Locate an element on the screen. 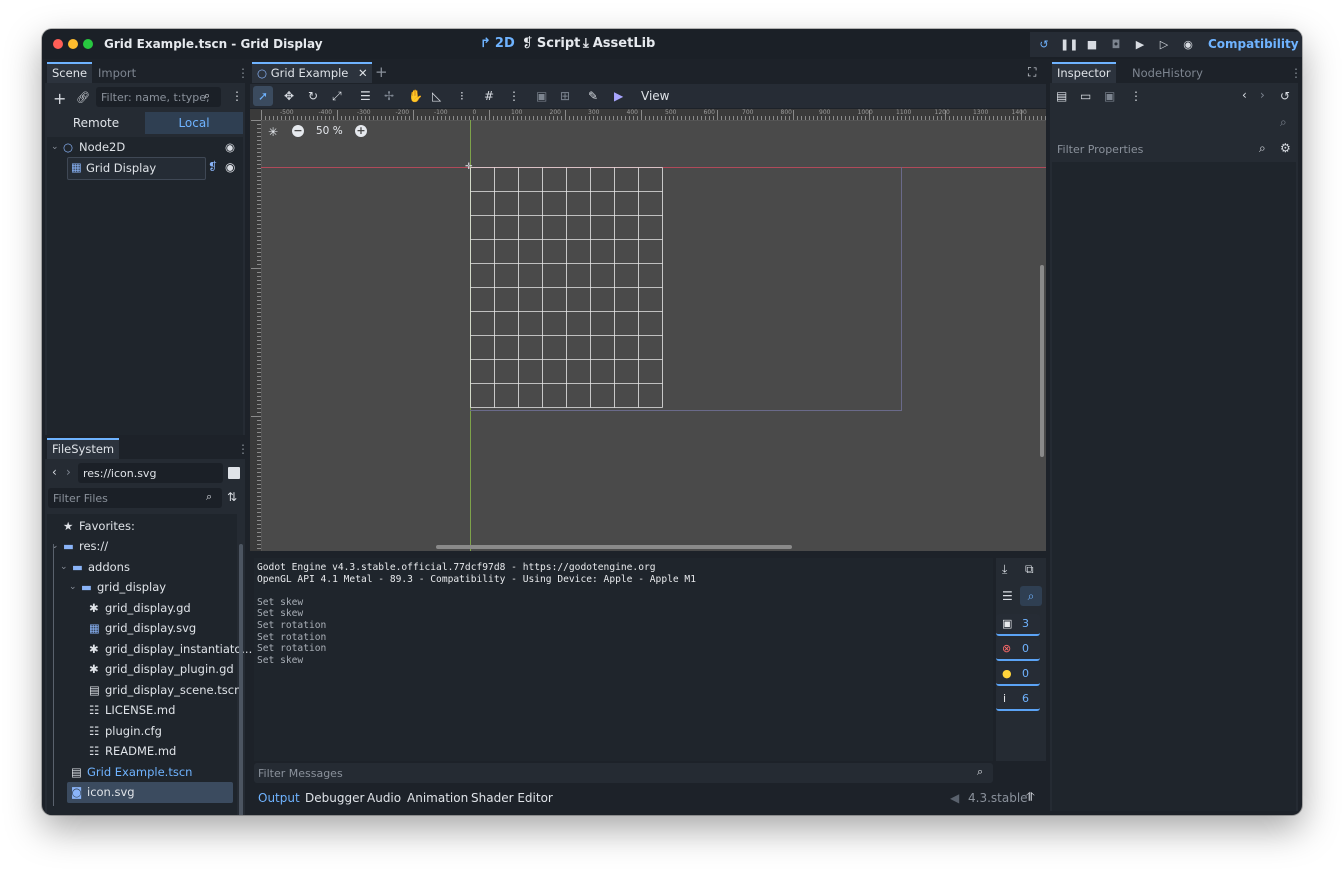 The height and width of the screenshot is (871, 1344). history-forward-icon: › is located at coordinates (1262, 95).